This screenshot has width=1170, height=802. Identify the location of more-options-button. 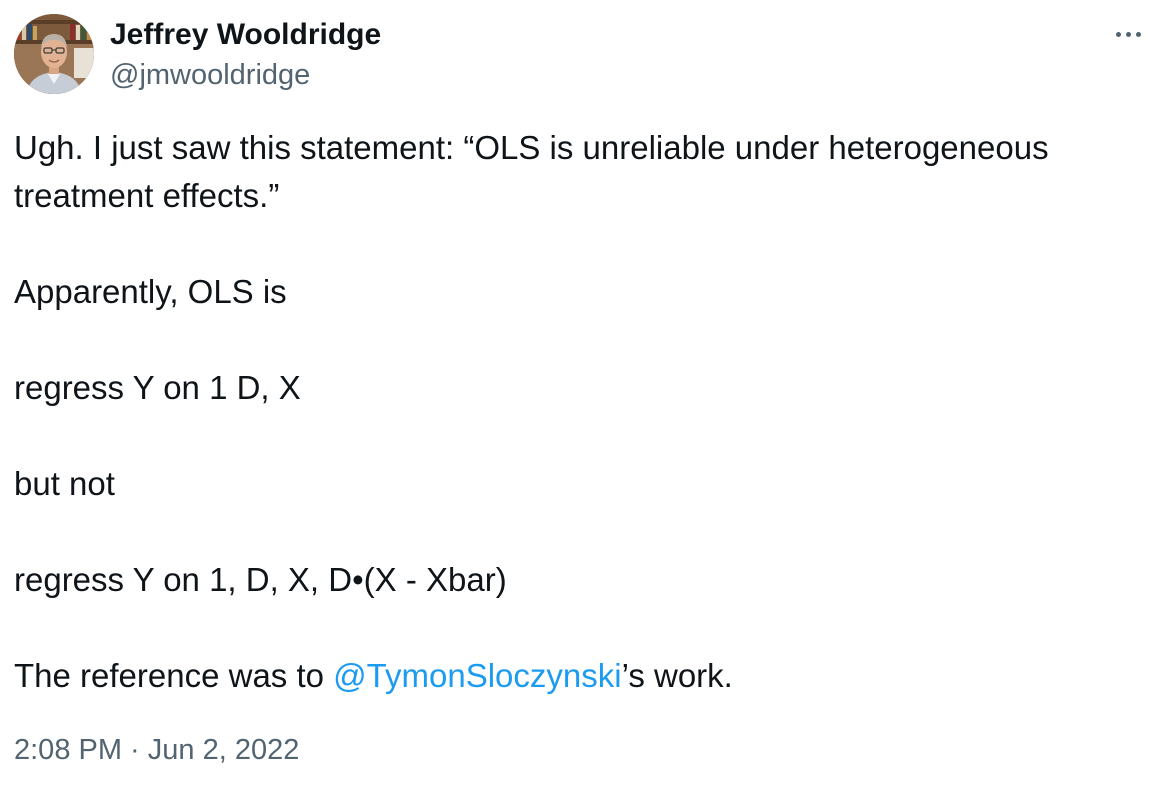
(1128, 34).